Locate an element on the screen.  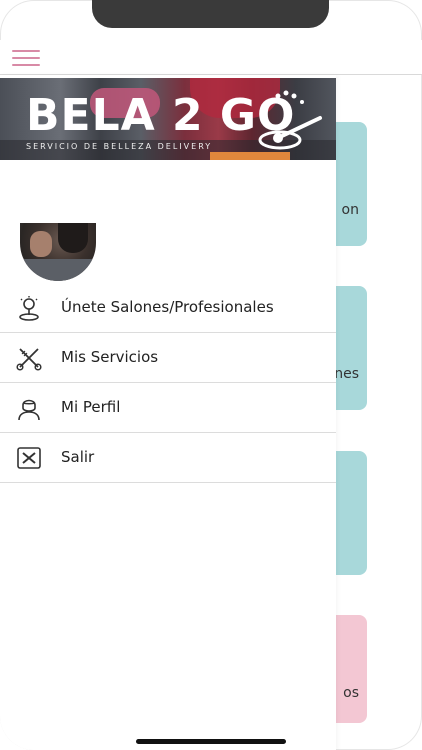
card-label: on is located at coordinates (350, 210).